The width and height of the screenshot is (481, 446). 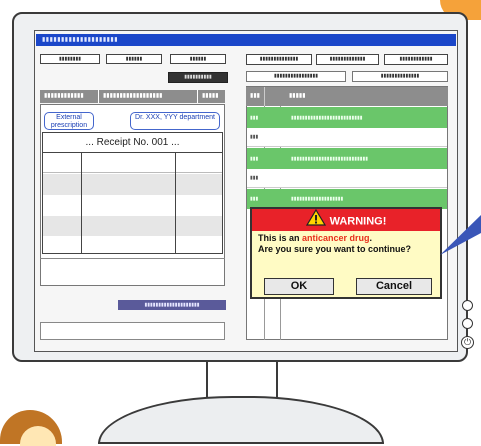 I want to click on right-top-button-1: ▮▮▮▮▮▮▮▮▮▮▮▮▮▮, so click(x=279, y=59).